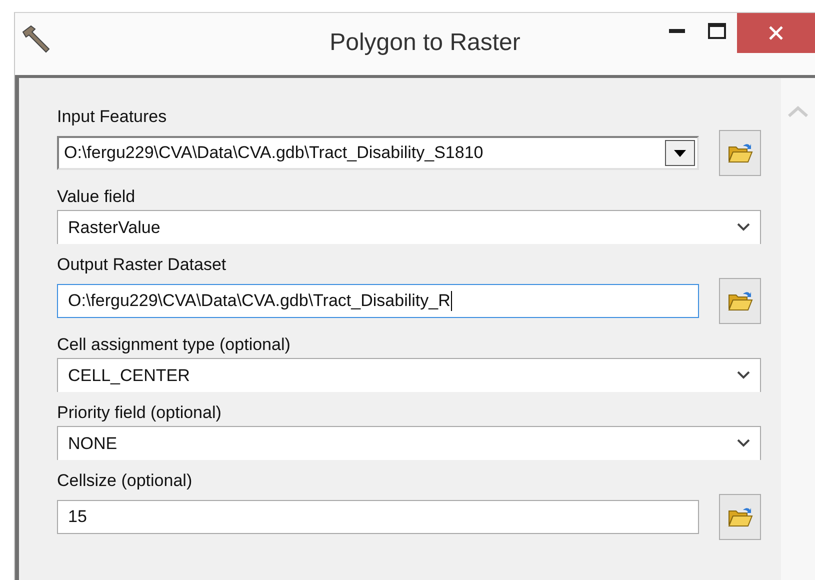 This screenshot has width=815, height=580. I want to click on minimize-icon, so click(677, 31).